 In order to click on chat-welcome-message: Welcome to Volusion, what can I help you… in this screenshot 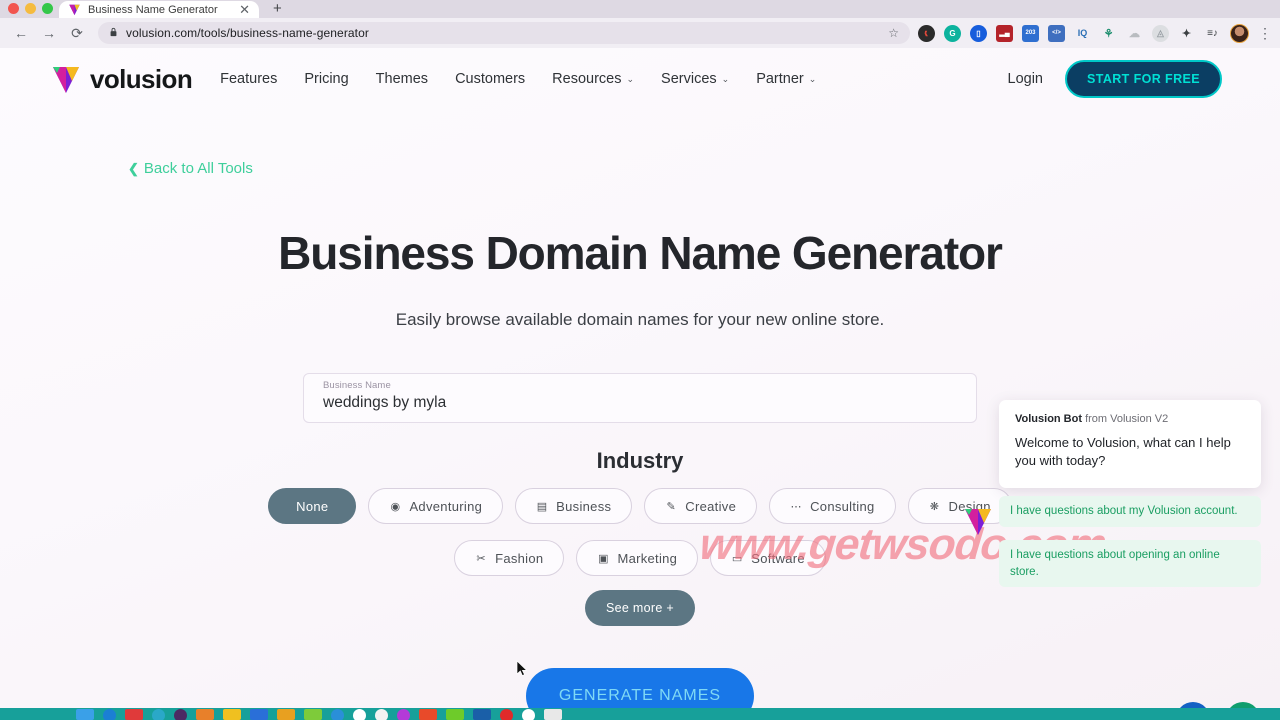, I will do `click(1123, 452)`.